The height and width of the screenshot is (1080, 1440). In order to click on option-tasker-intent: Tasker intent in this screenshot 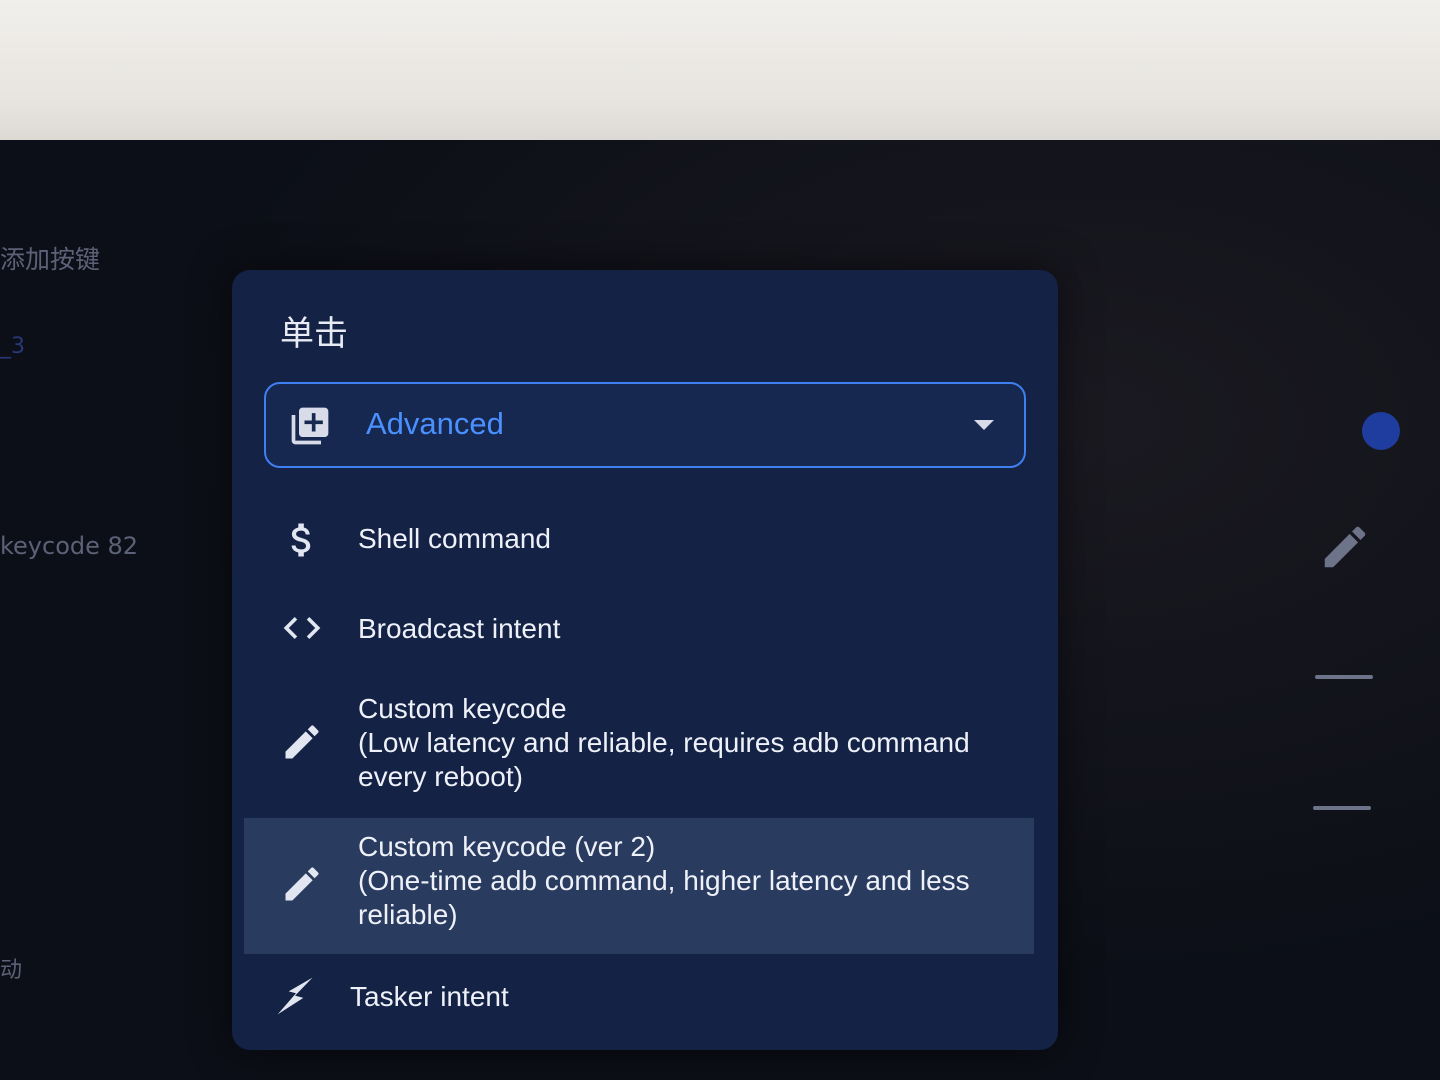, I will do `click(639, 1000)`.